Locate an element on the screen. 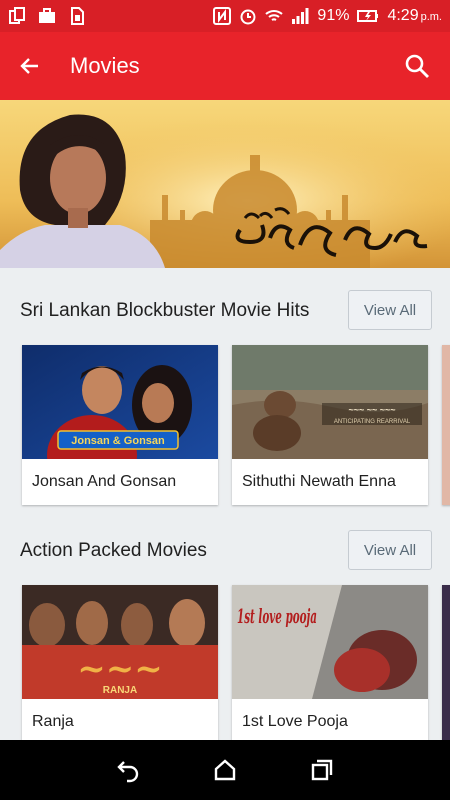 The height and width of the screenshot is (800, 450). movie-thumbnail: Jonsan & Gonsan is located at coordinates (120, 402).